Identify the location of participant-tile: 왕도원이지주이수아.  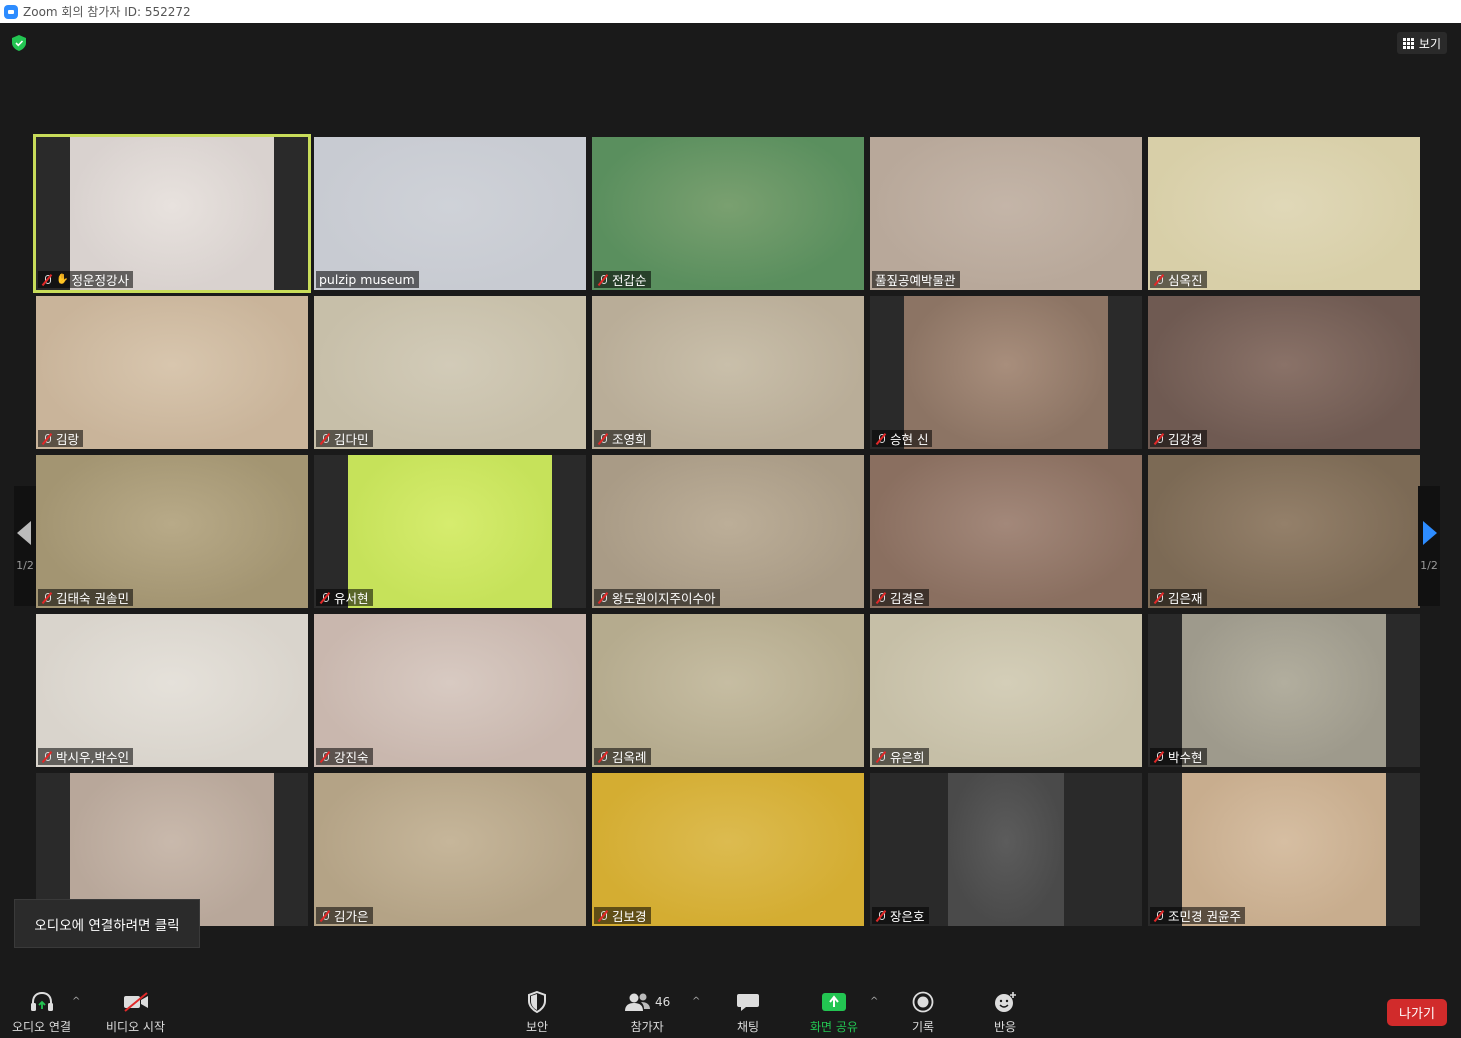
(728, 531).